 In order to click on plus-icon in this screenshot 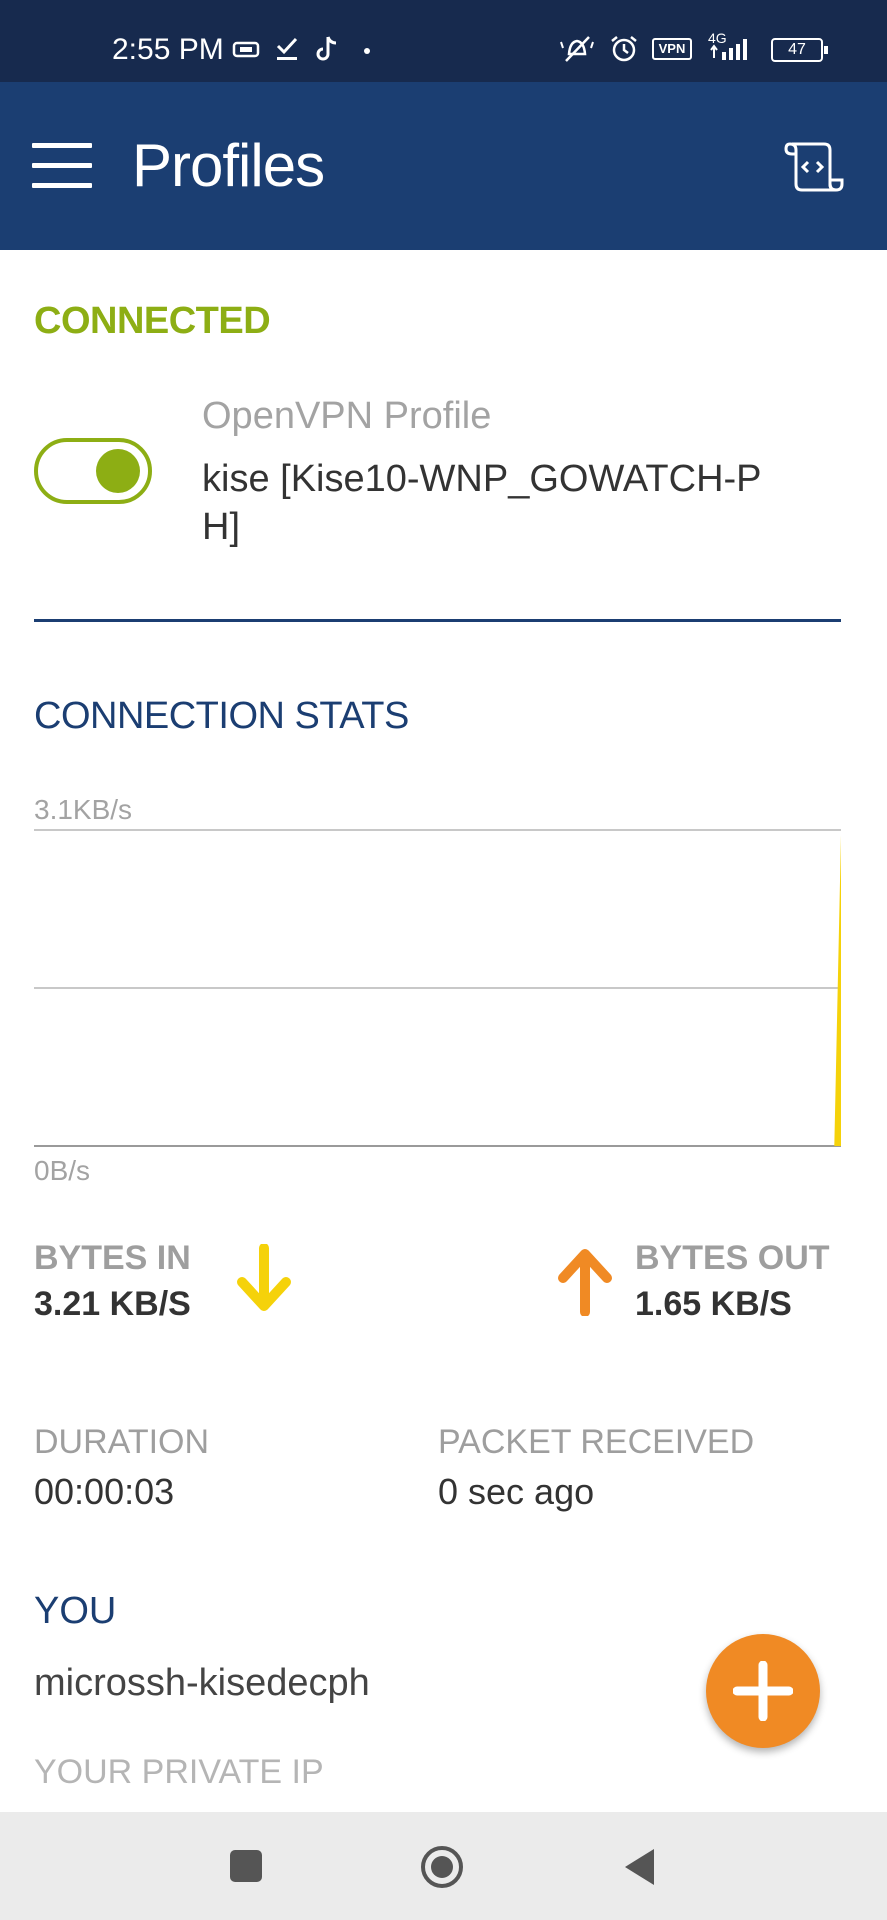, I will do `click(763, 1691)`.